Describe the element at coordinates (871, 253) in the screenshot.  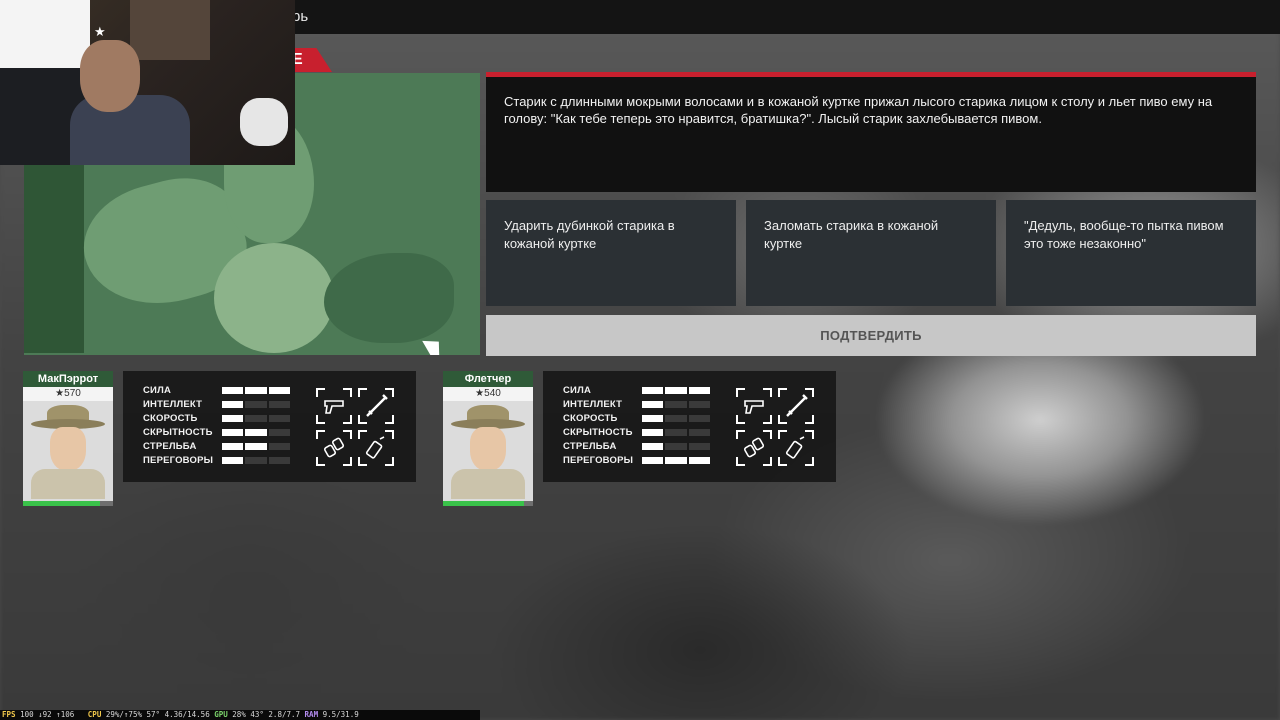
I see `choice-button-2: Заломать старика в кожаной куртке` at that location.